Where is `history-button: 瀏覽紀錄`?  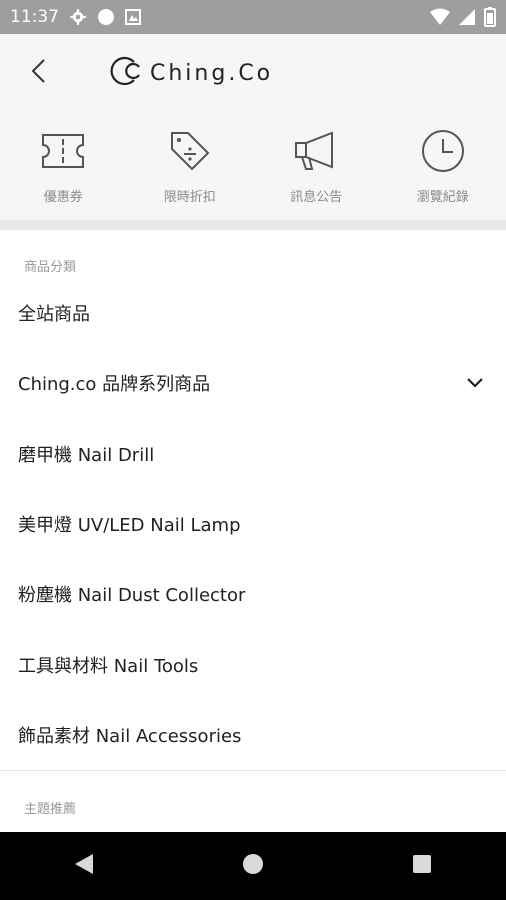
history-button: 瀏覽紀錄 is located at coordinates (443, 165).